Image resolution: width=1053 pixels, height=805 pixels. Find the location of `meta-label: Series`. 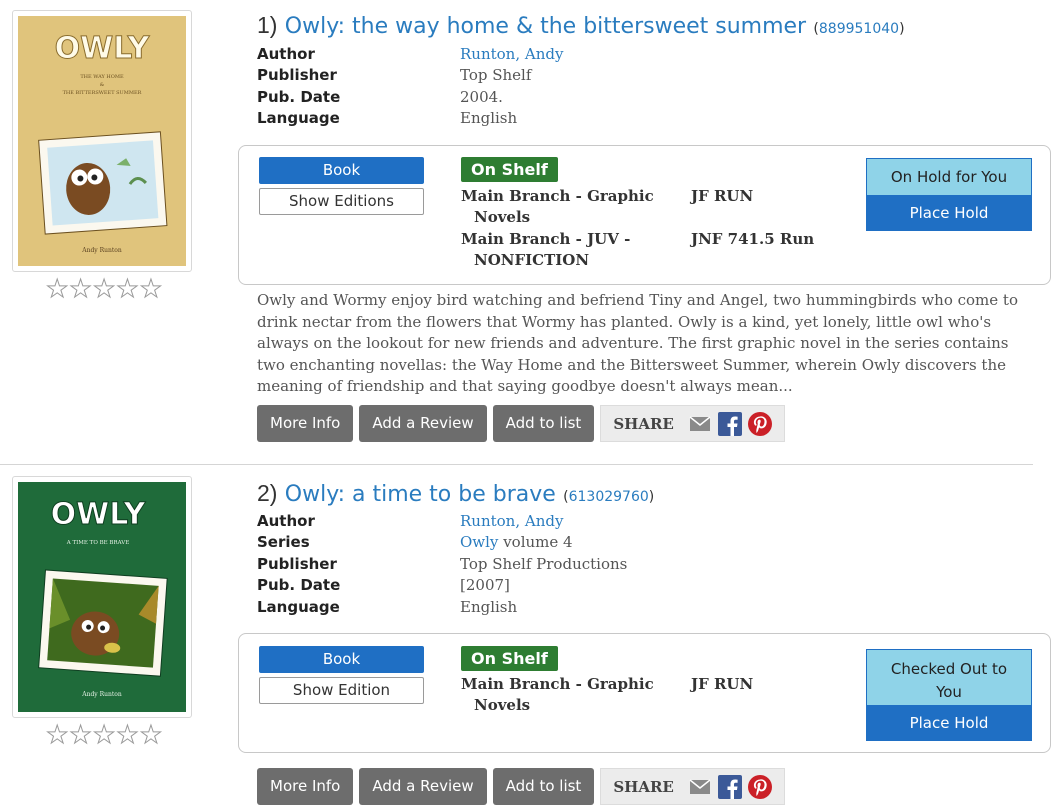

meta-label: Series is located at coordinates (283, 542).